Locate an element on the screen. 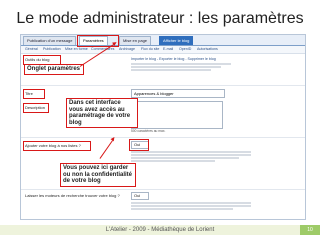  description-counter: 500 caractères au max. is located at coordinates (148, 131).